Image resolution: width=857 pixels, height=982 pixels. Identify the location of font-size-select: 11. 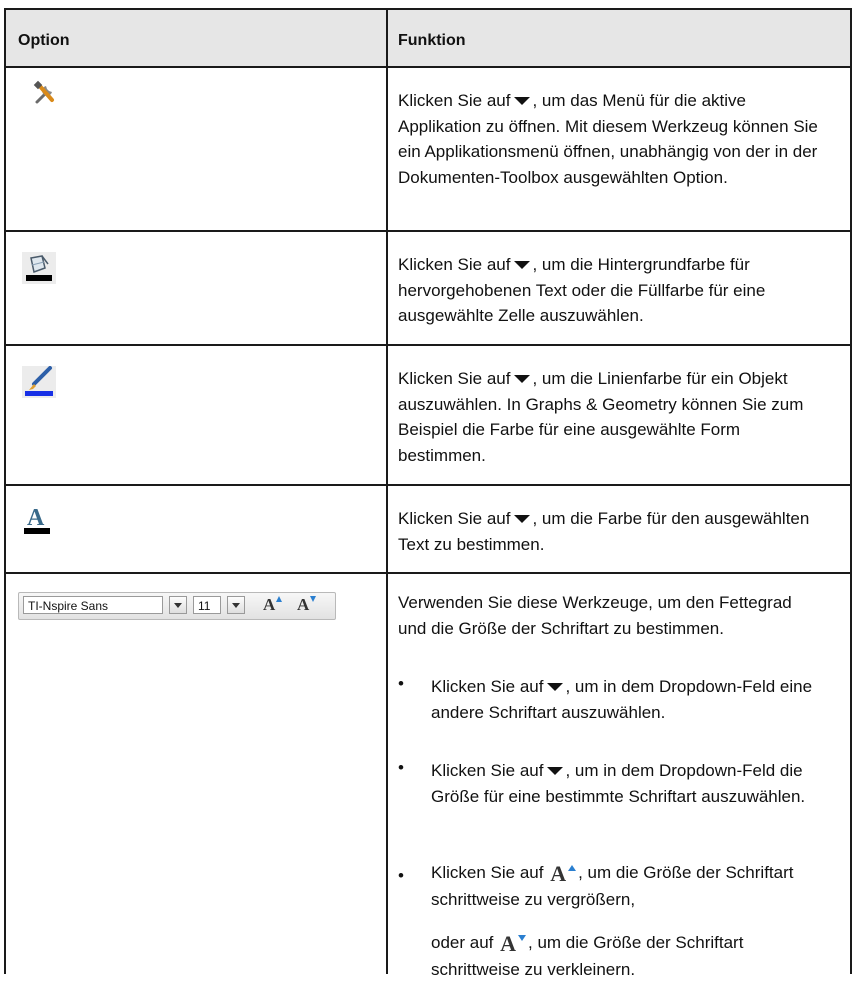
(207, 605).